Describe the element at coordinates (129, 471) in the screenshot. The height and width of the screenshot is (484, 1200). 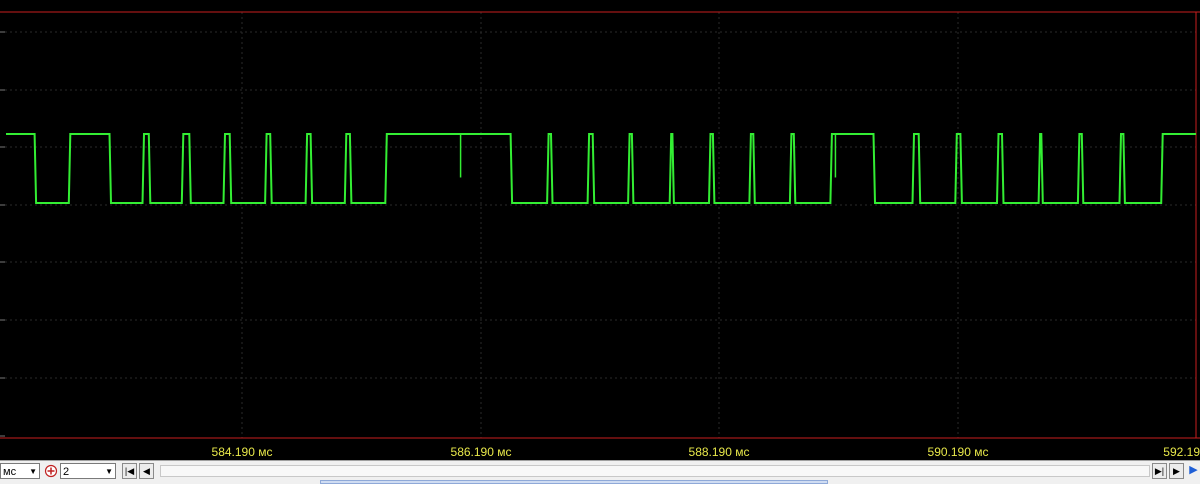
I see `first-button: |◀` at that location.